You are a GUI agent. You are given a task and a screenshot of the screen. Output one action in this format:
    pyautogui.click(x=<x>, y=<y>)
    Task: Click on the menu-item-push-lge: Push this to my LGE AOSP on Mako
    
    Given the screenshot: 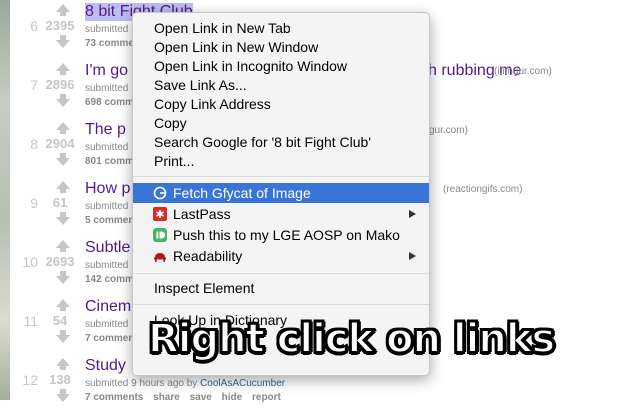 What is the action you would take?
    pyautogui.click(x=281, y=235)
    